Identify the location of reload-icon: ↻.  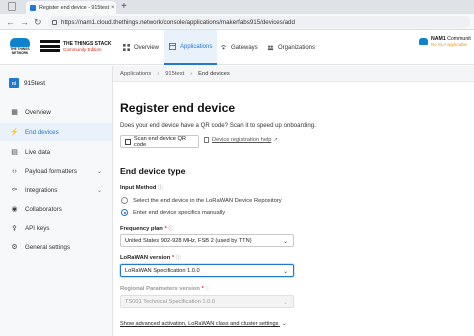
(38, 22).